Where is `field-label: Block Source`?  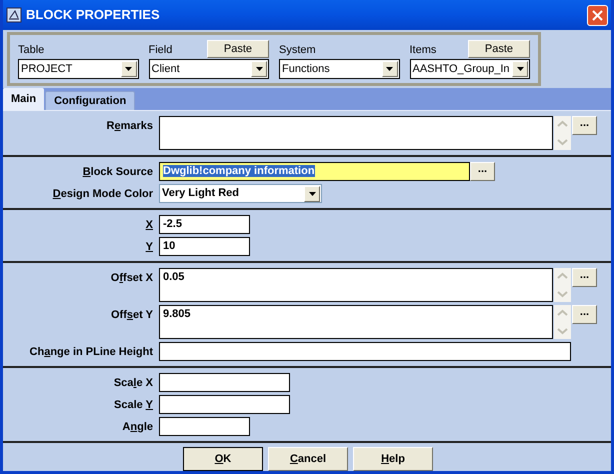 field-label: Block Source is located at coordinates (117, 172).